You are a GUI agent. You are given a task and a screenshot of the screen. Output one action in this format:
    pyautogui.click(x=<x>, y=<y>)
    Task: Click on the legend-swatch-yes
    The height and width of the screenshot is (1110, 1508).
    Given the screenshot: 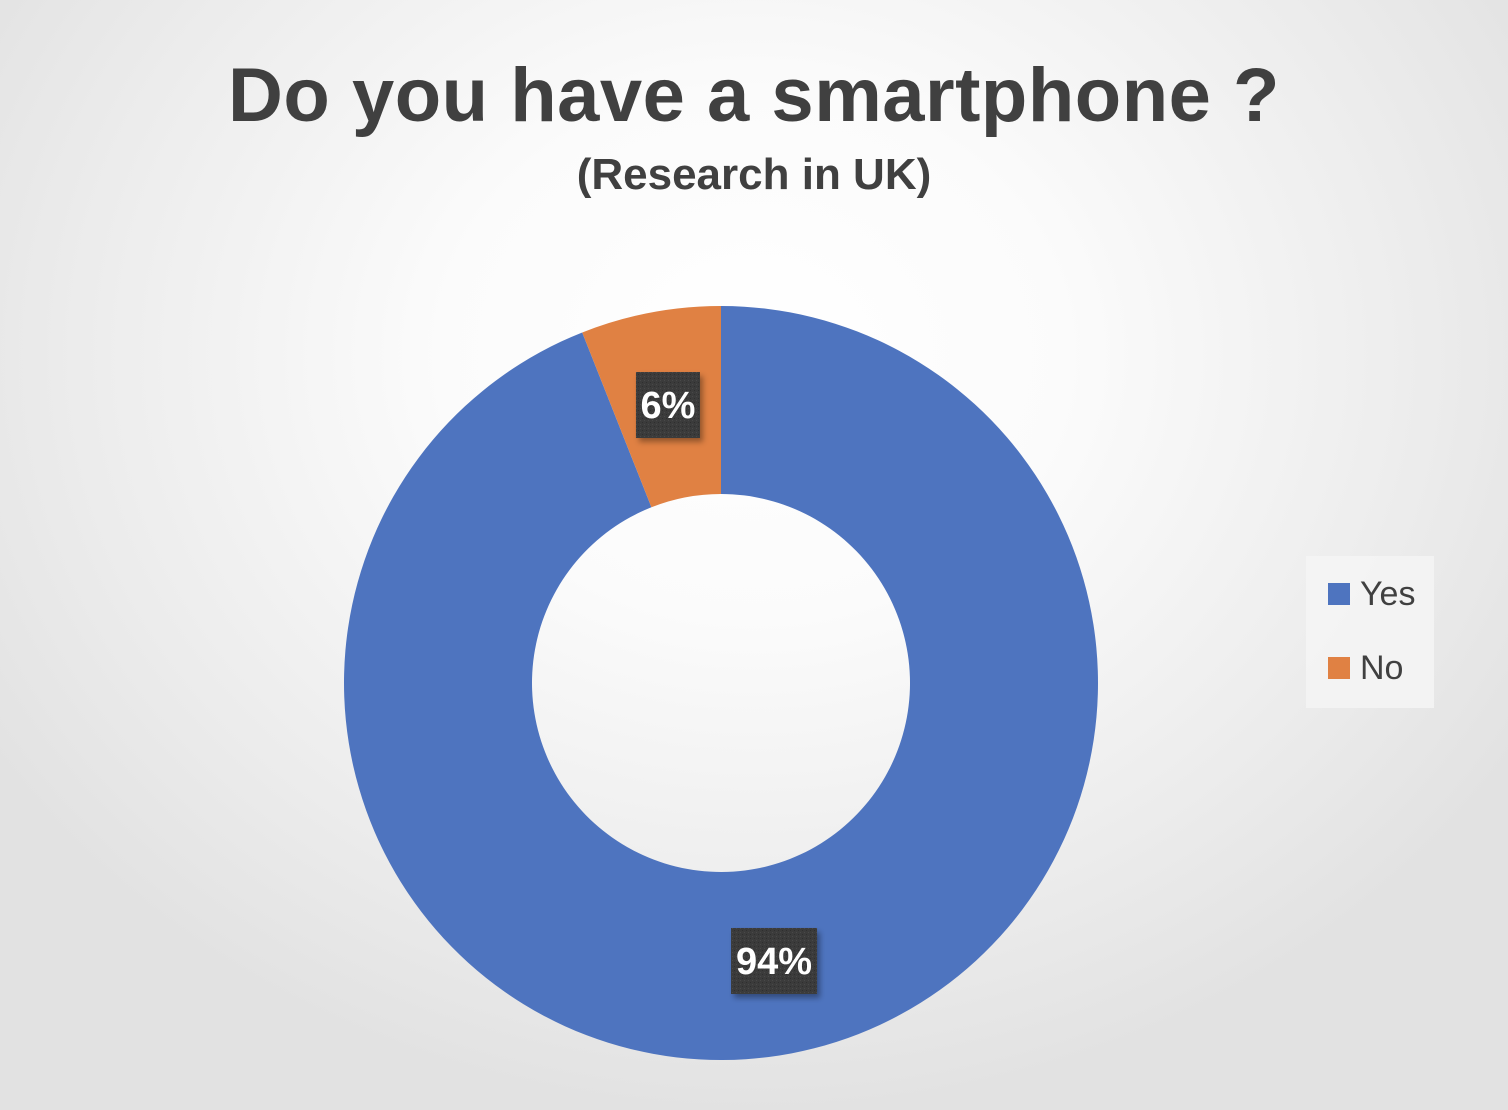 What is the action you would take?
    pyautogui.click(x=1339, y=594)
    